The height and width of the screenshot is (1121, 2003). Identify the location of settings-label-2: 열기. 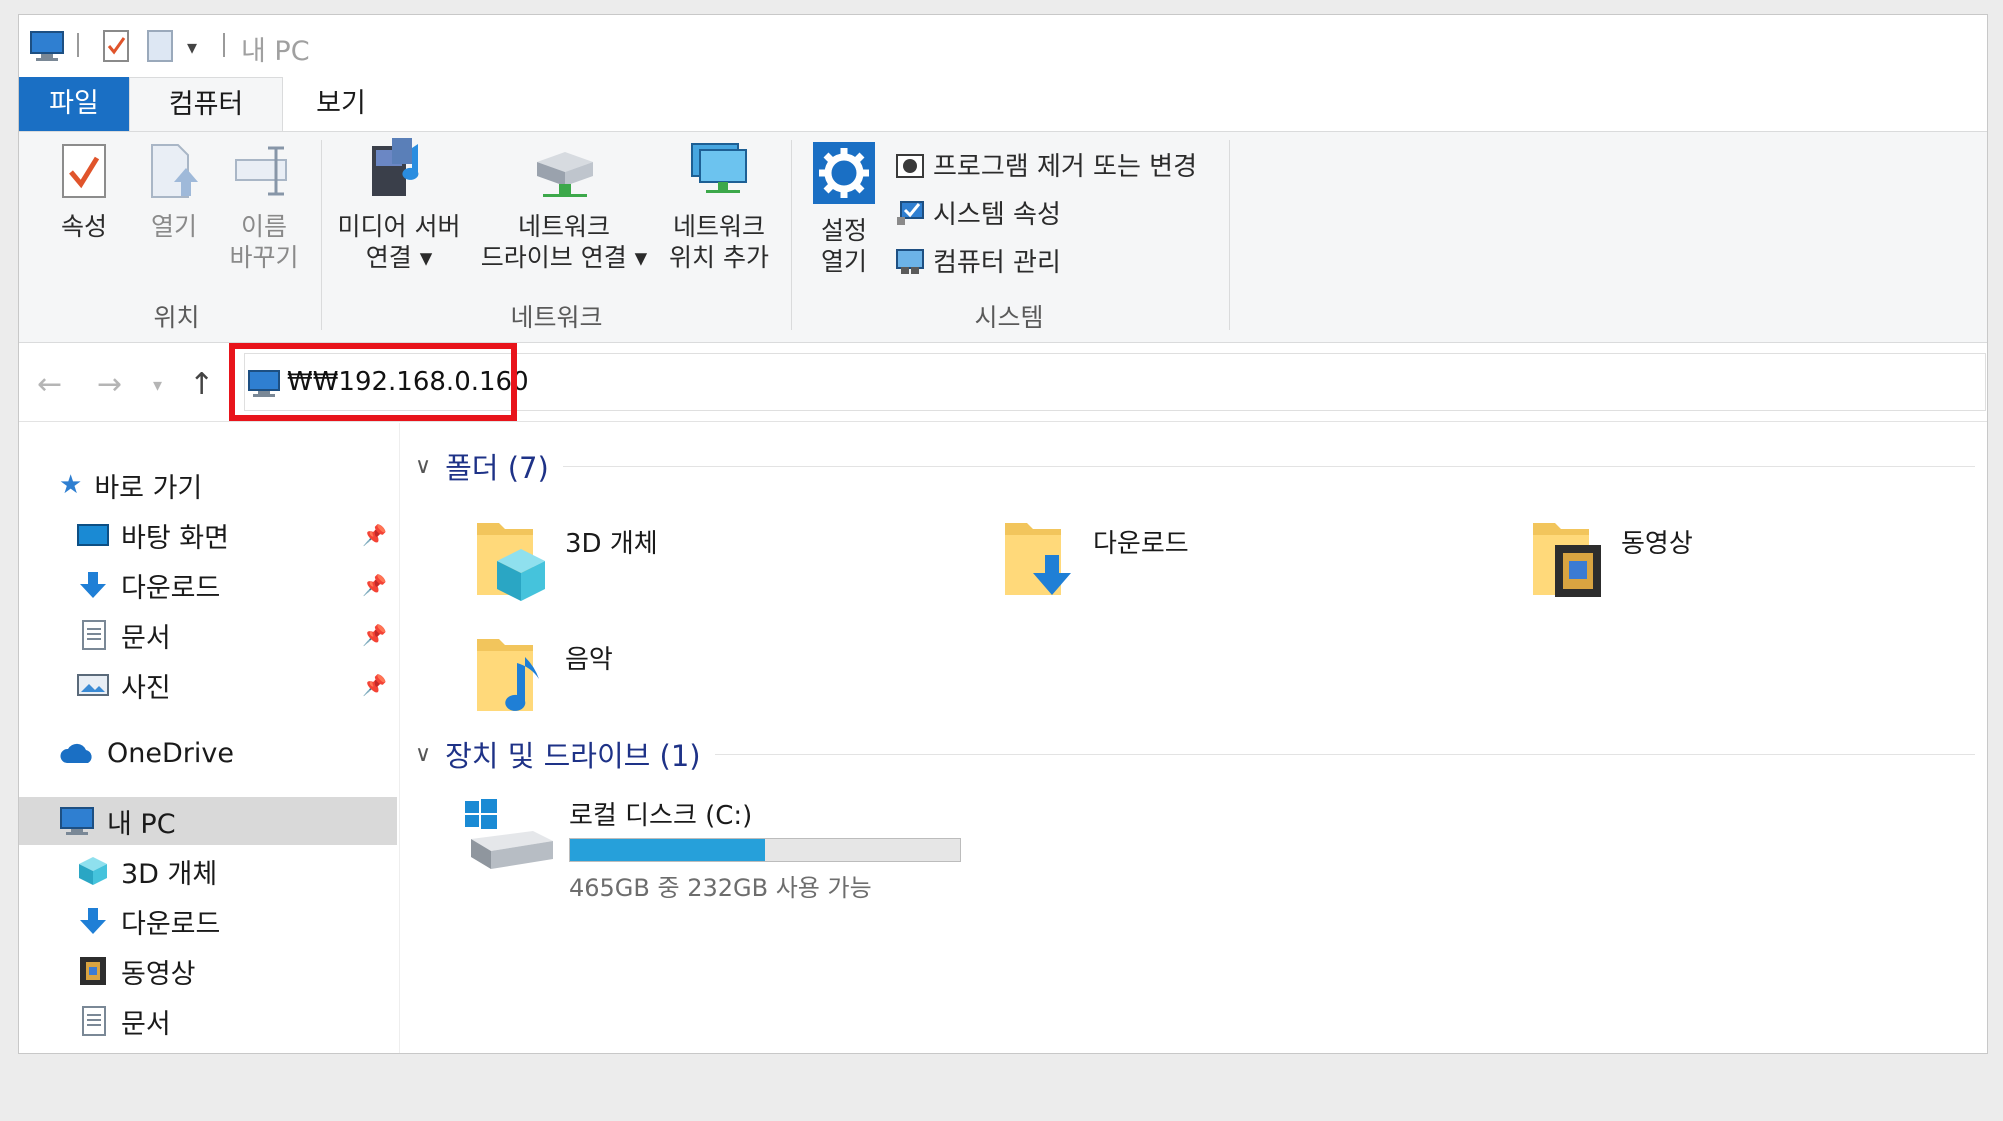
(843, 261).